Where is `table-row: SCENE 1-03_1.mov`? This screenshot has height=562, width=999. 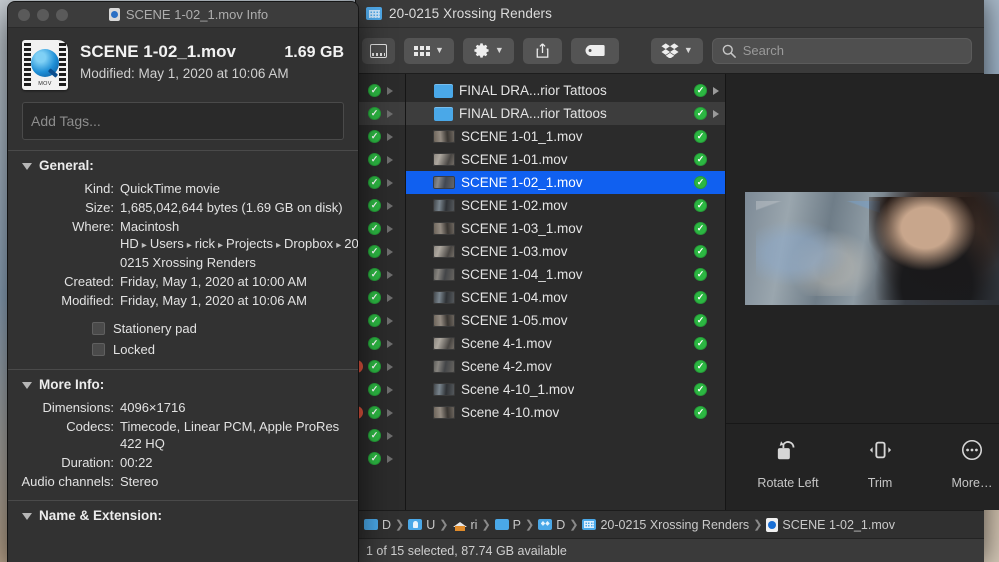 table-row: SCENE 1-03_1.mov is located at coordinates (565, 228).